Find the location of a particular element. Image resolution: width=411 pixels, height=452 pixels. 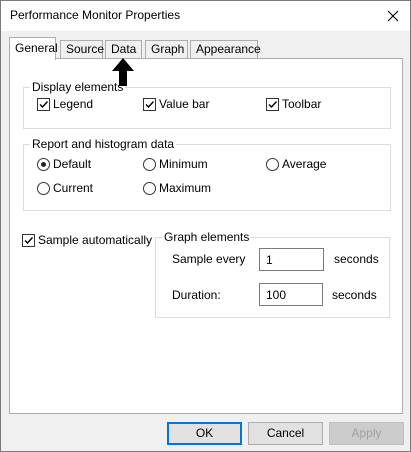

sample-every-unit: seconds is located at coordinates (356, 259).